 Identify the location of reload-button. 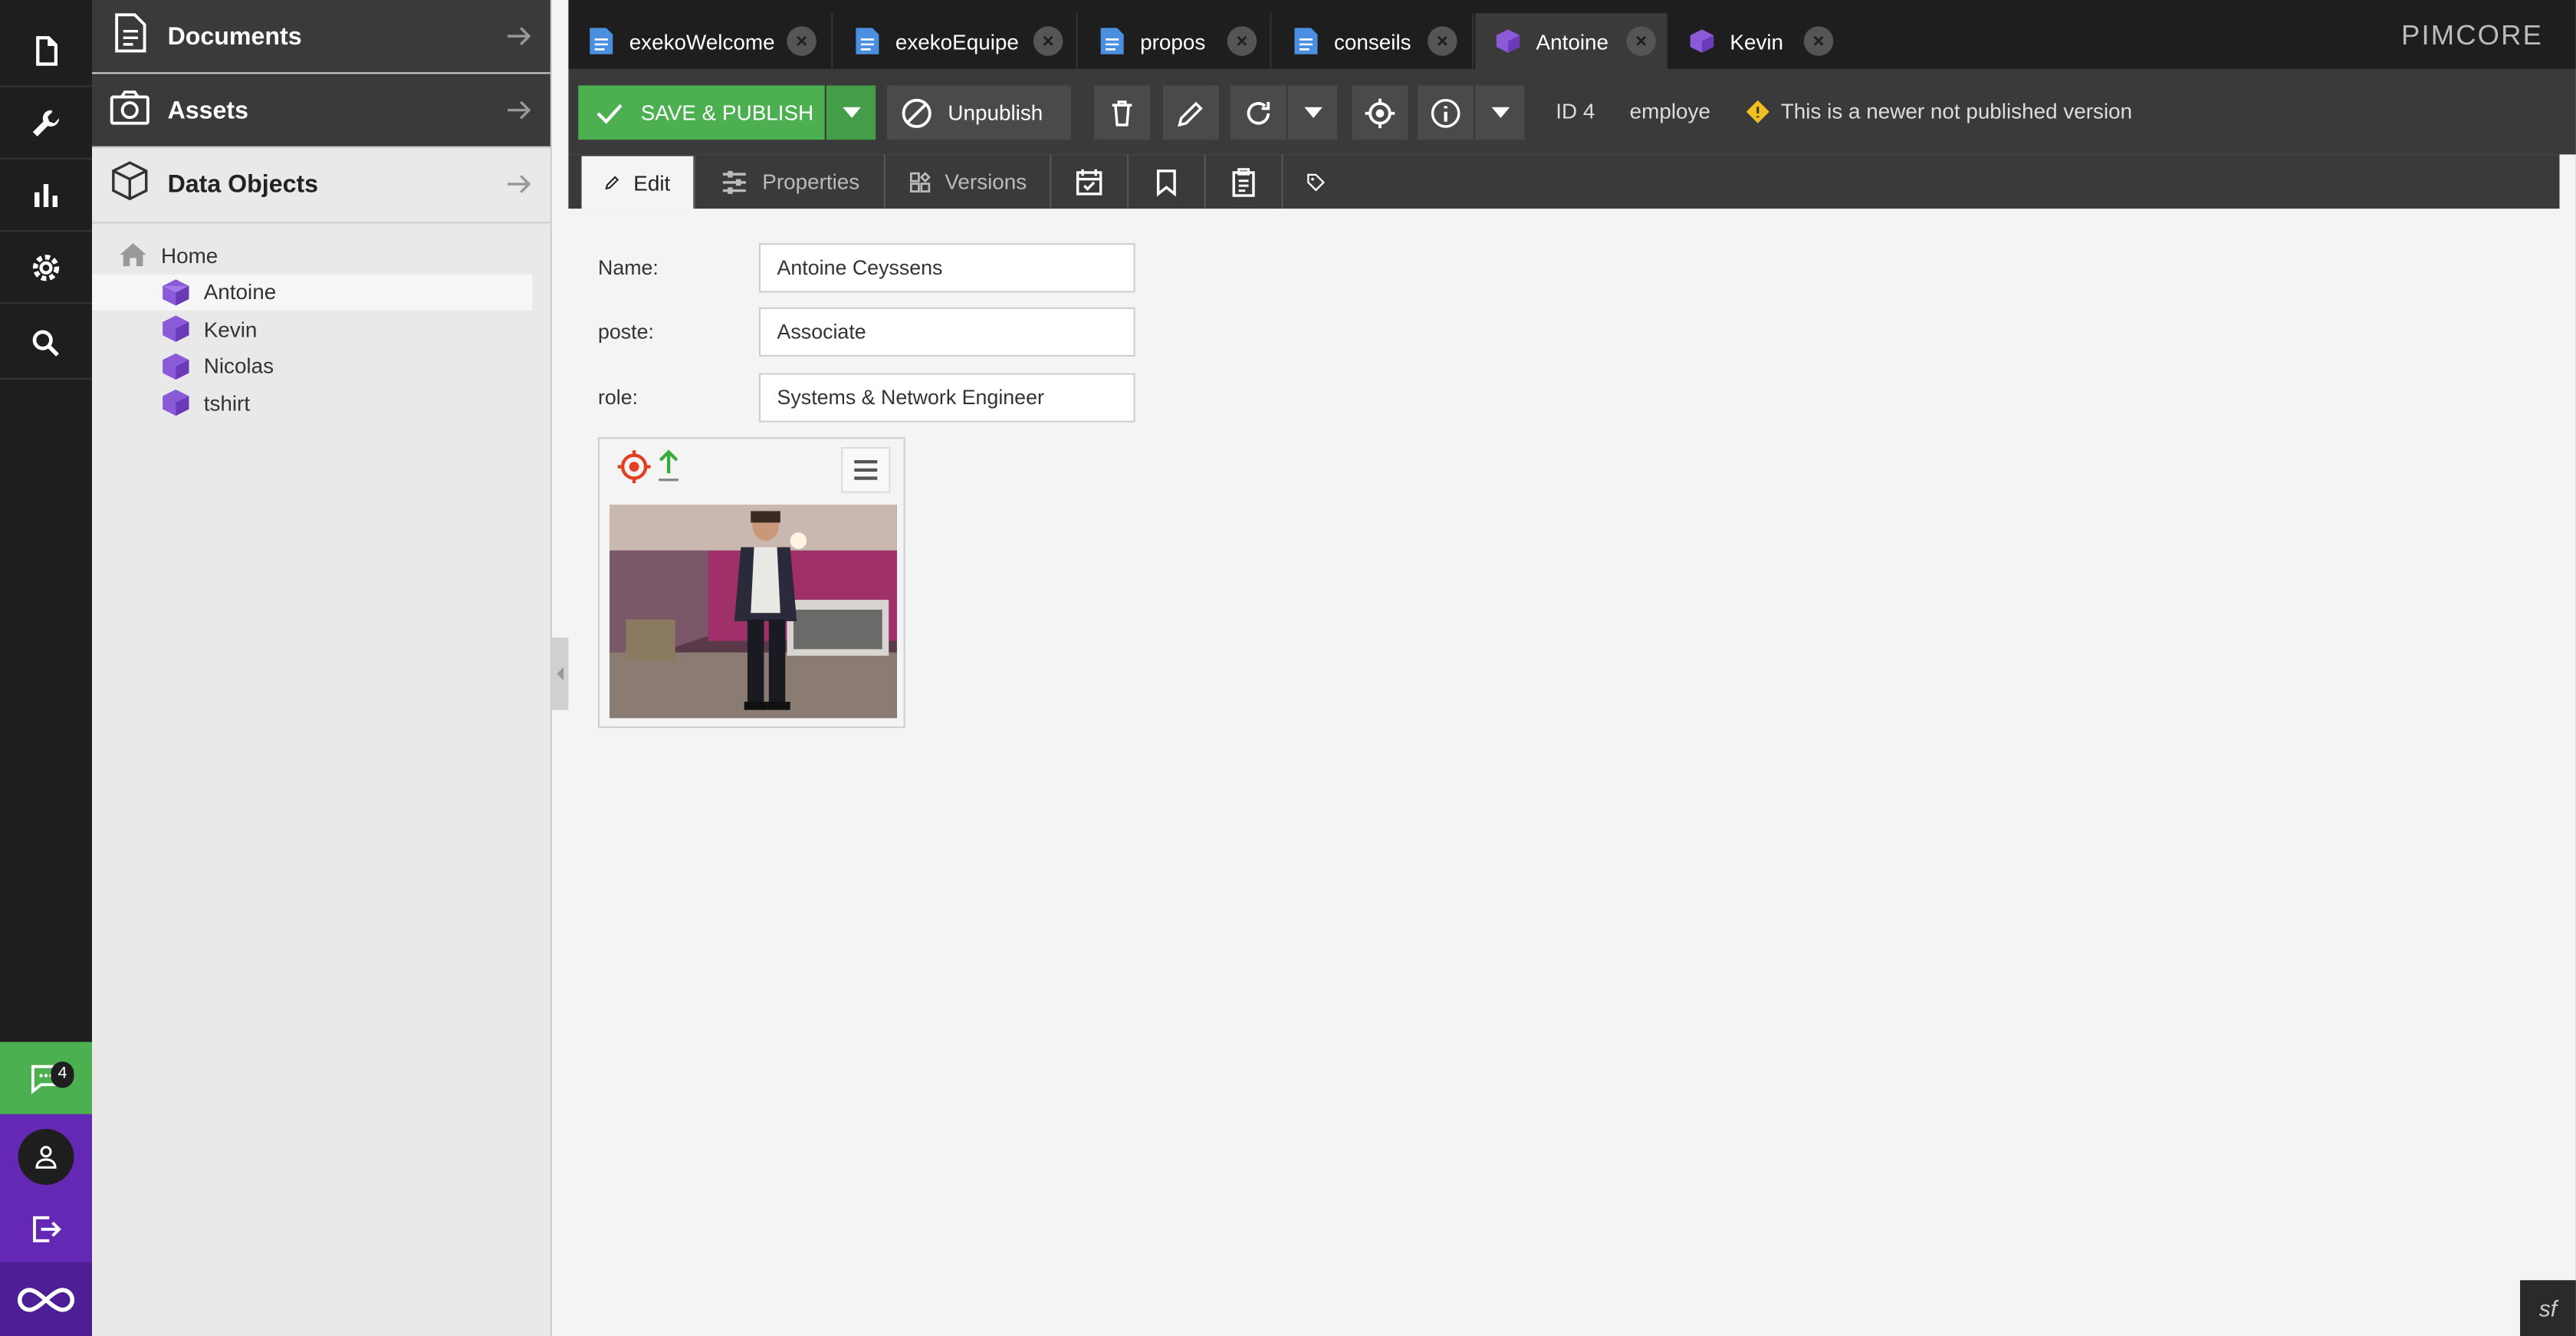
(1258, 113).